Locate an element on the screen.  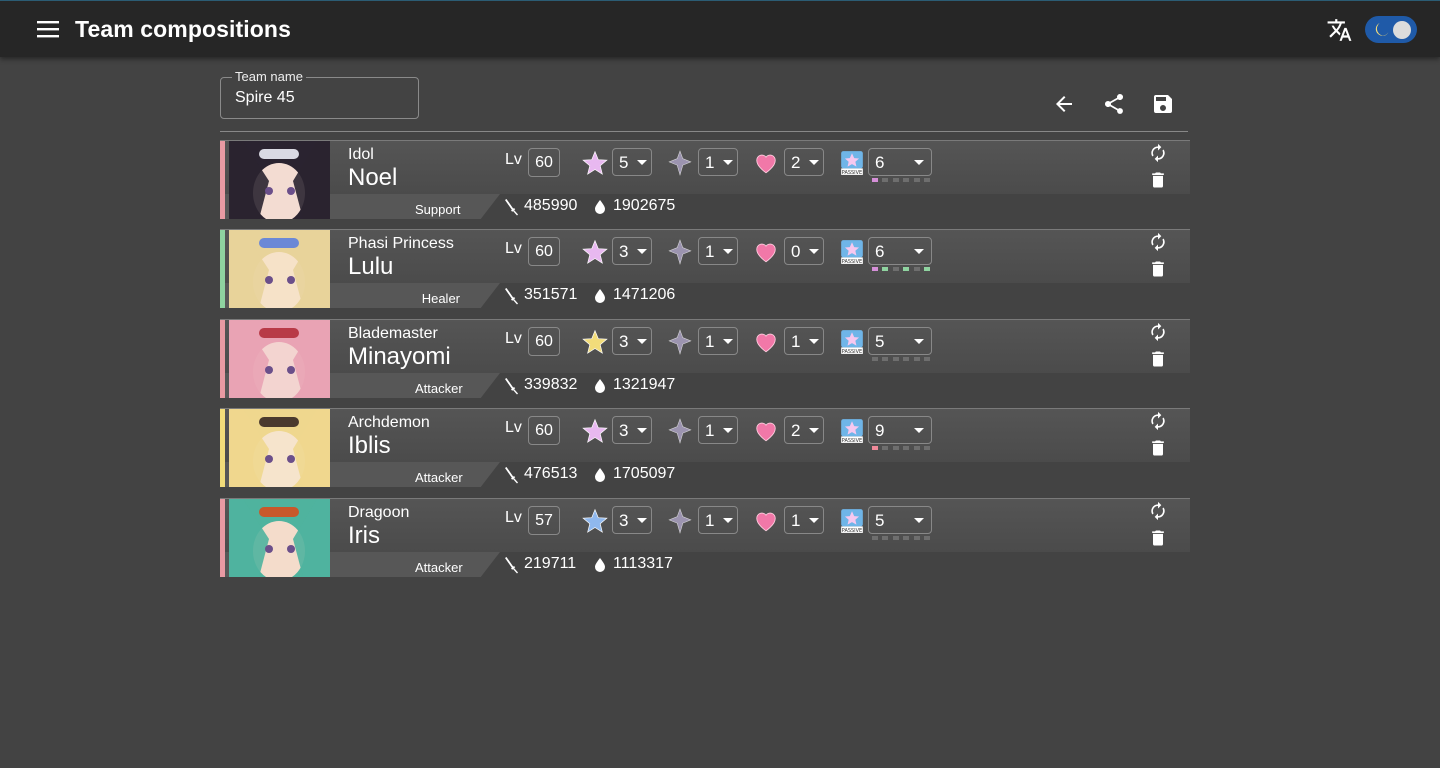
dark-mode-toggle is located at coordinates (1391, 29).